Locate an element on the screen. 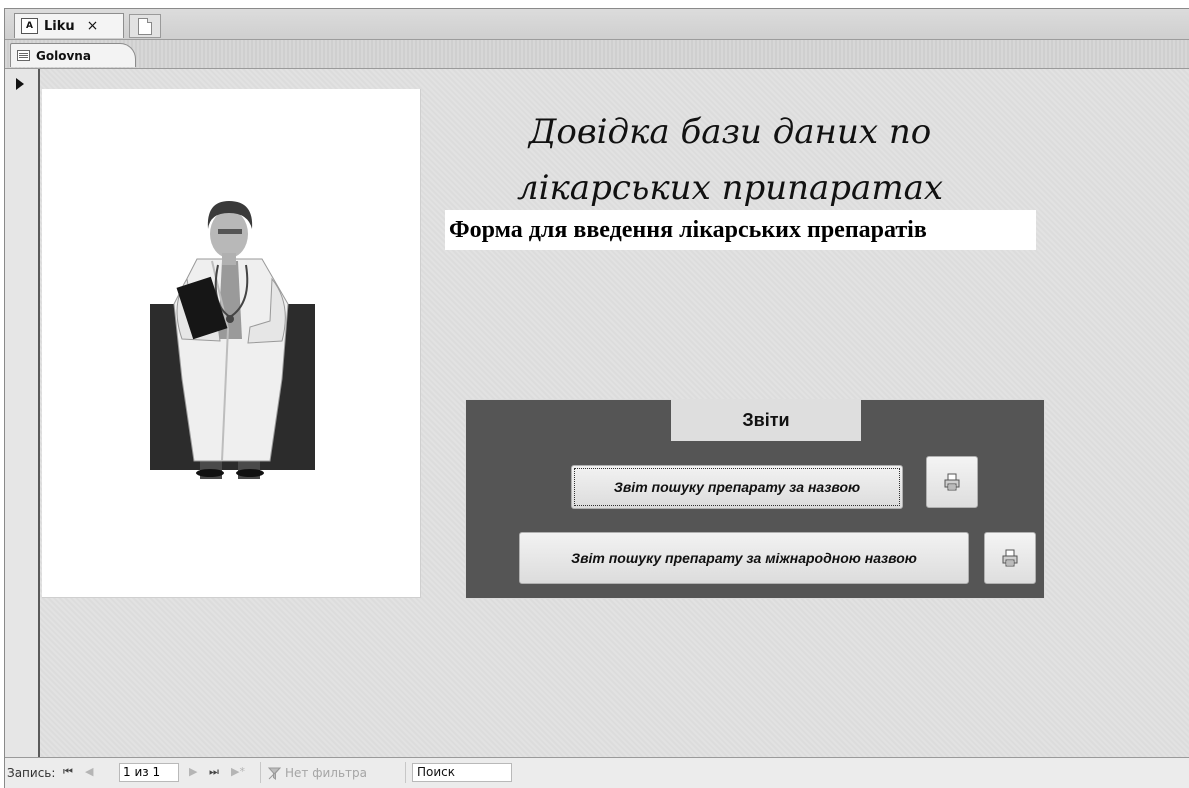  new-record-button: ▶* is located at coordinates (238, 771).